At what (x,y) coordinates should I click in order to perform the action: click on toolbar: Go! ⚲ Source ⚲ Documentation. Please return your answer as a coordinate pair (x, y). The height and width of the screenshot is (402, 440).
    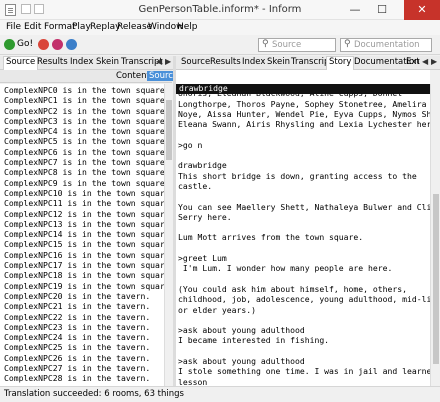
    Looking at the image, I should click on (220, 45).